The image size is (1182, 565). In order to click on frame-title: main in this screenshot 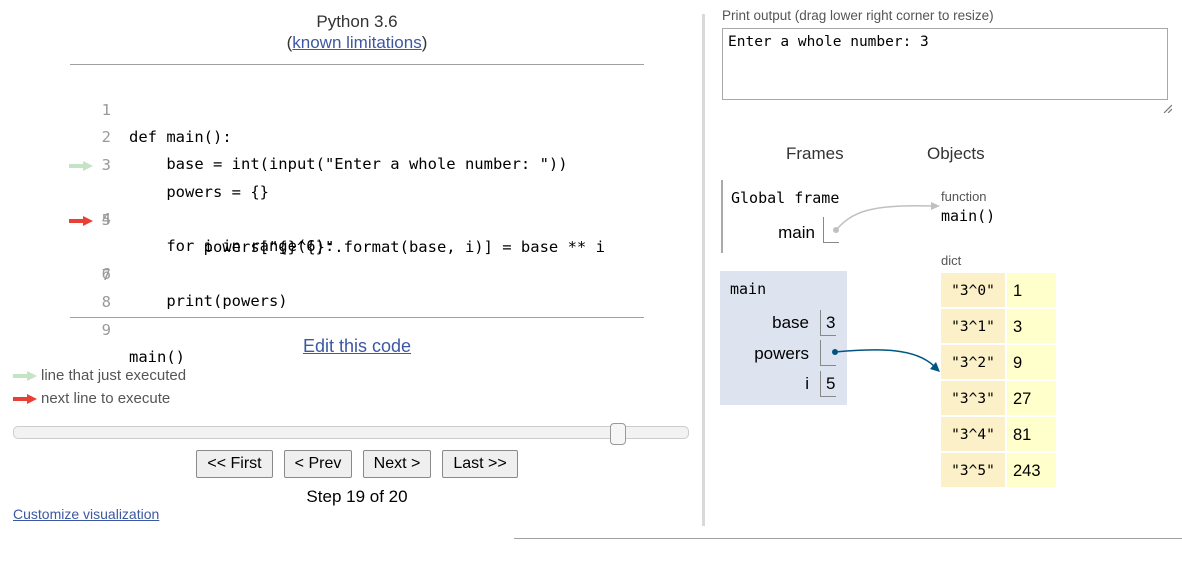, I will do `click(748, 289)`.